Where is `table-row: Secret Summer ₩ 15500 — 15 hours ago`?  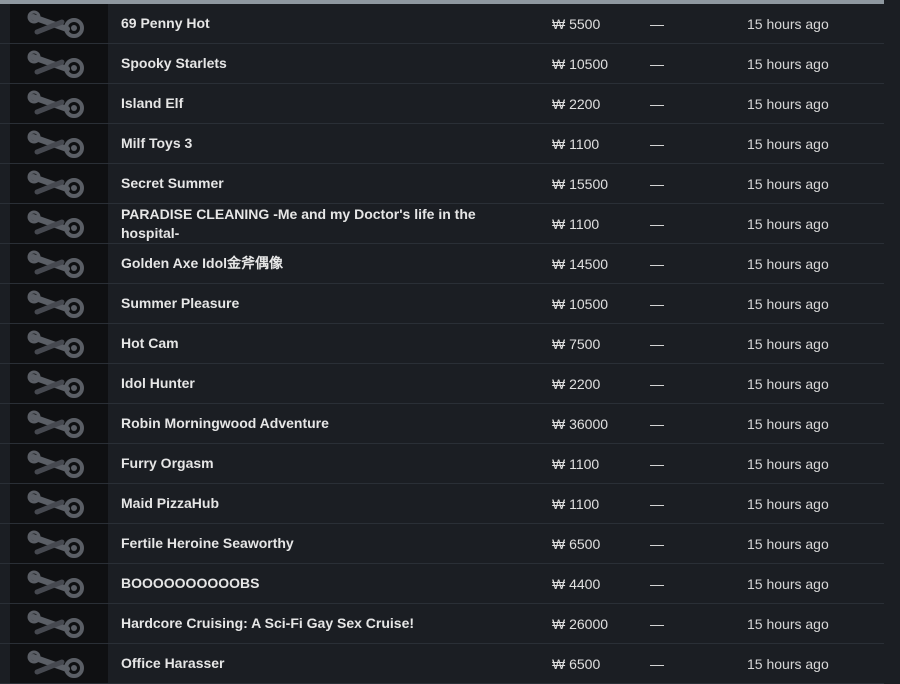 table-row: Secret Summer ₩ 15500 — 15 hours ago is located at coordinates (442, 184).